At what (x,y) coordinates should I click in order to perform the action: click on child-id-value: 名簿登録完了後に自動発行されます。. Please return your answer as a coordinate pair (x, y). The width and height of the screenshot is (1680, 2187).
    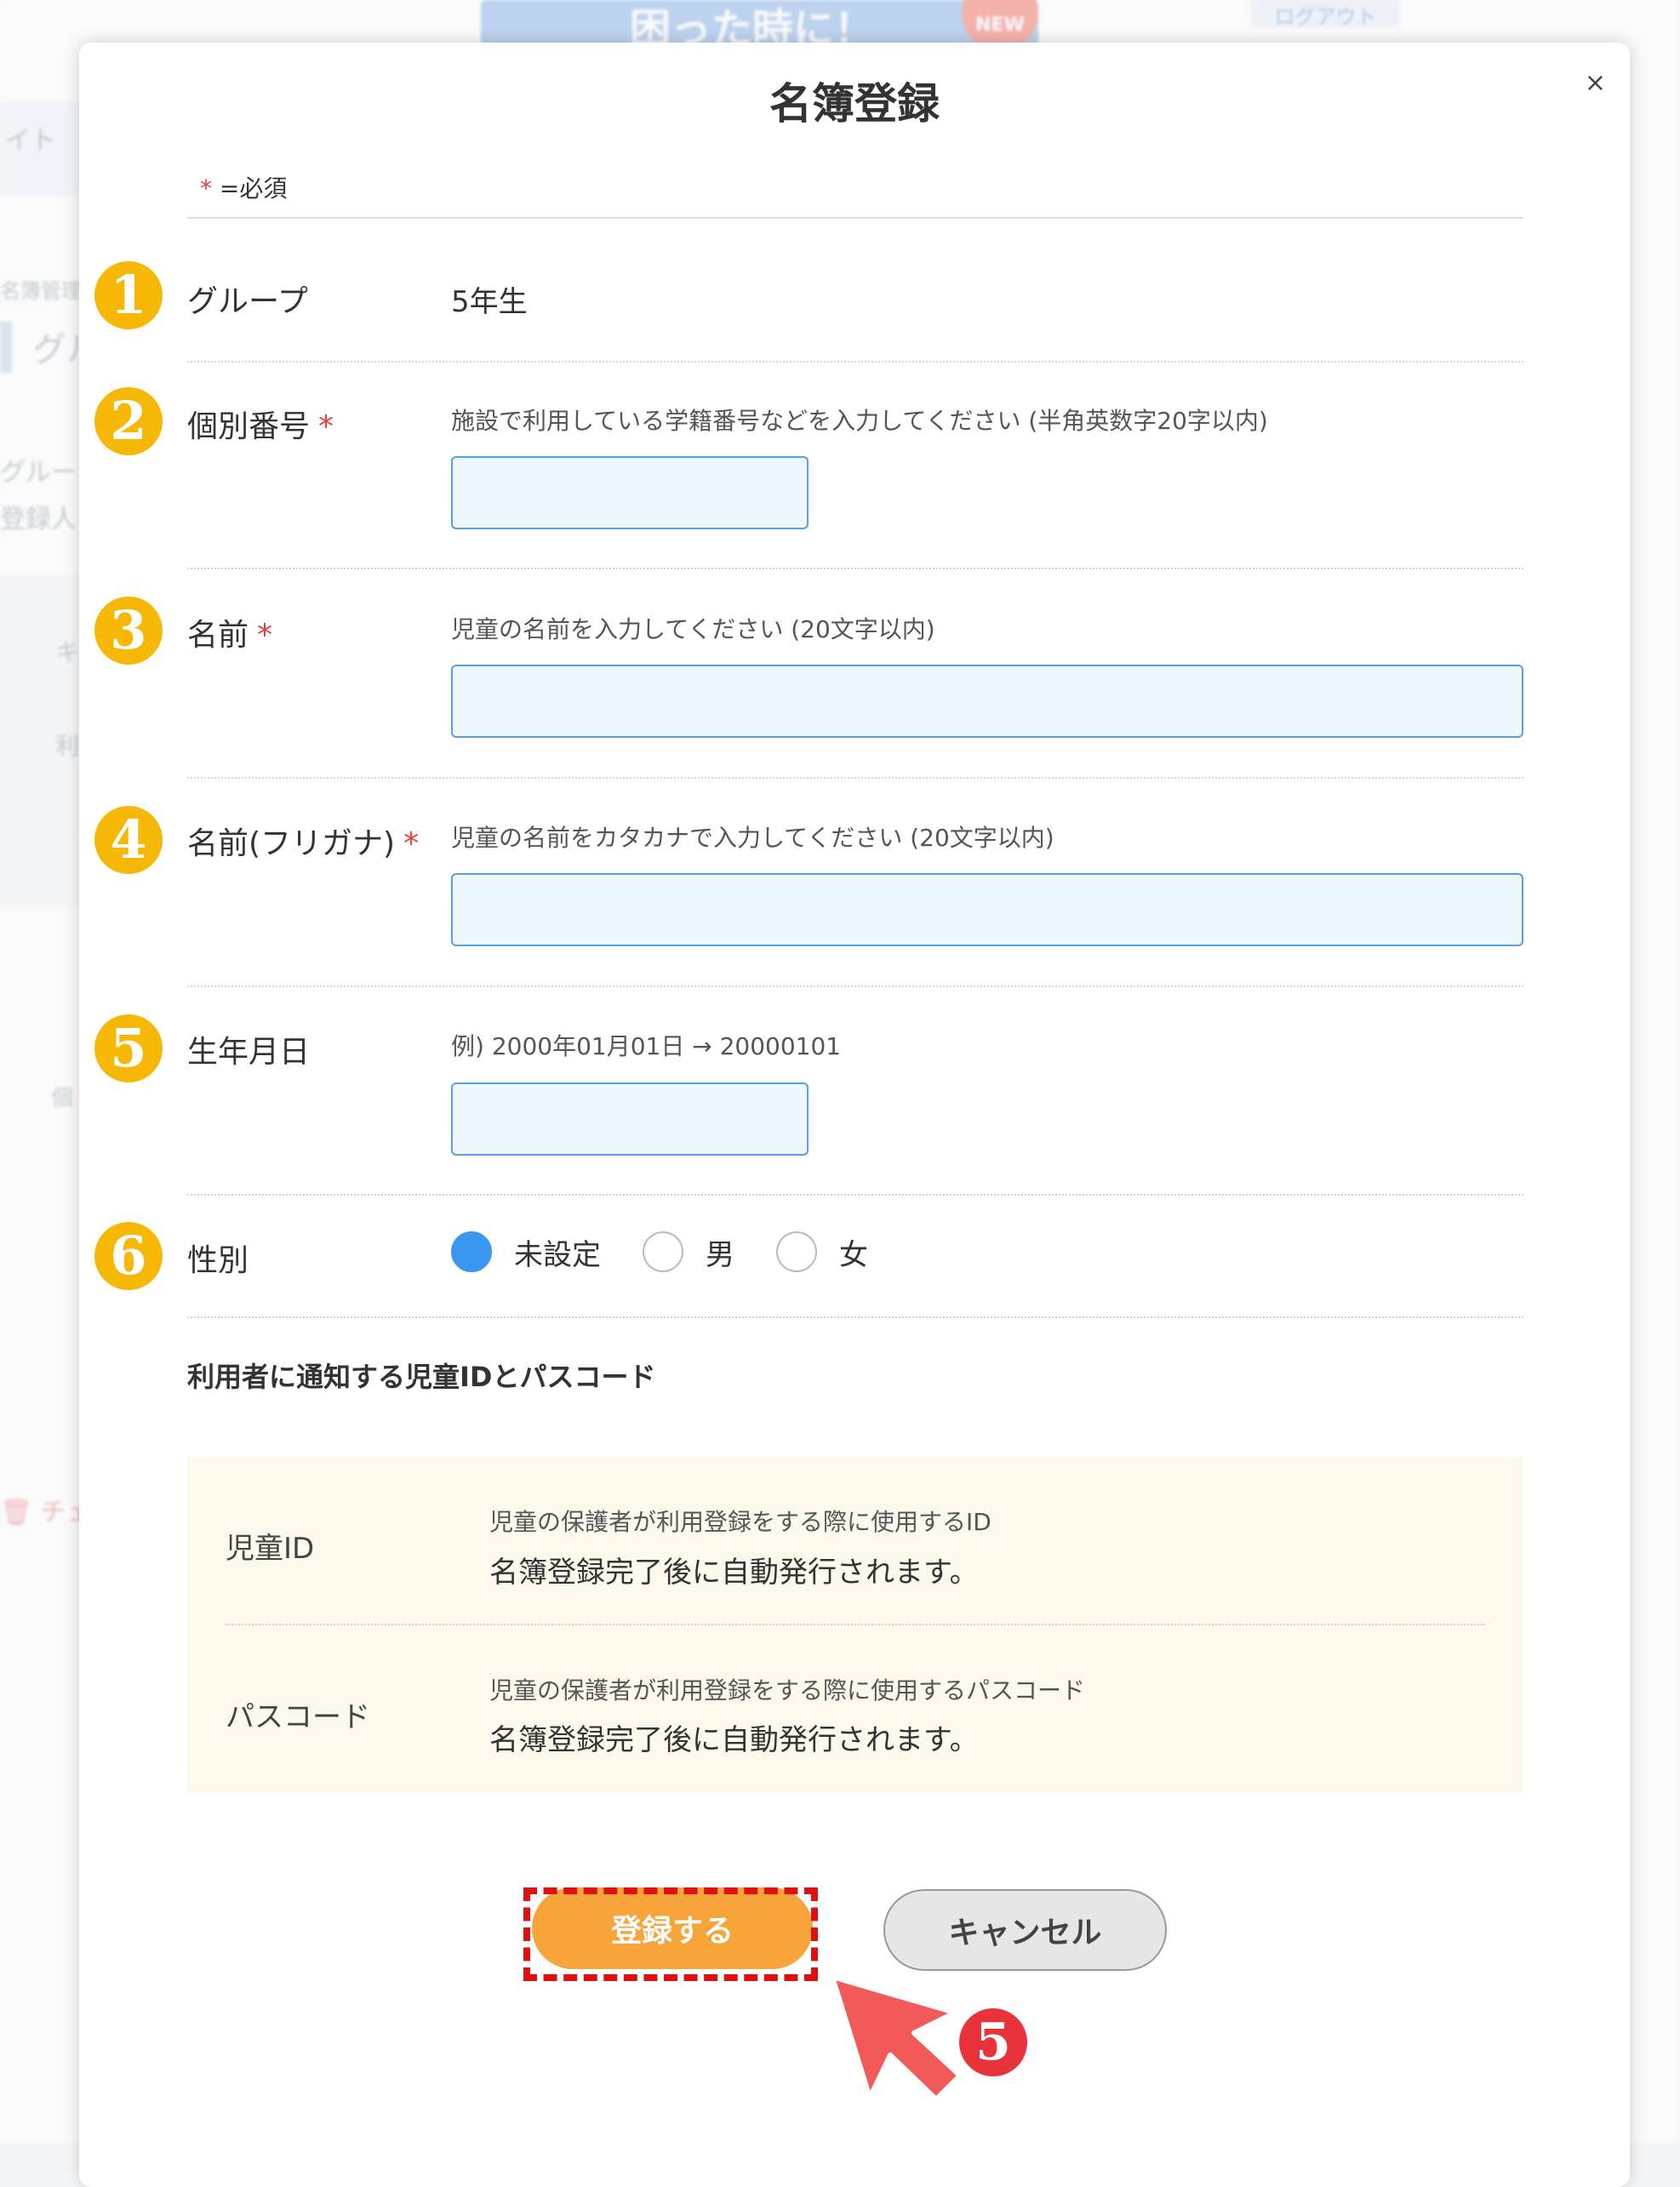
    Looking at the image, I should click on (734, 1573).